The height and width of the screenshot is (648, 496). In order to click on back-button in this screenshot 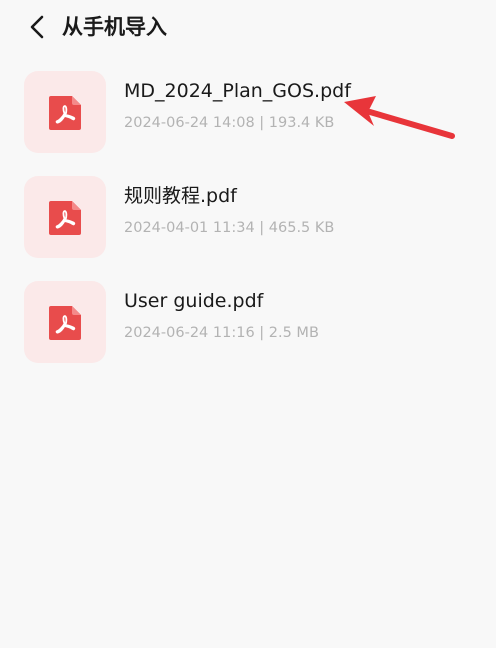, I will do `click(38, 27)`.